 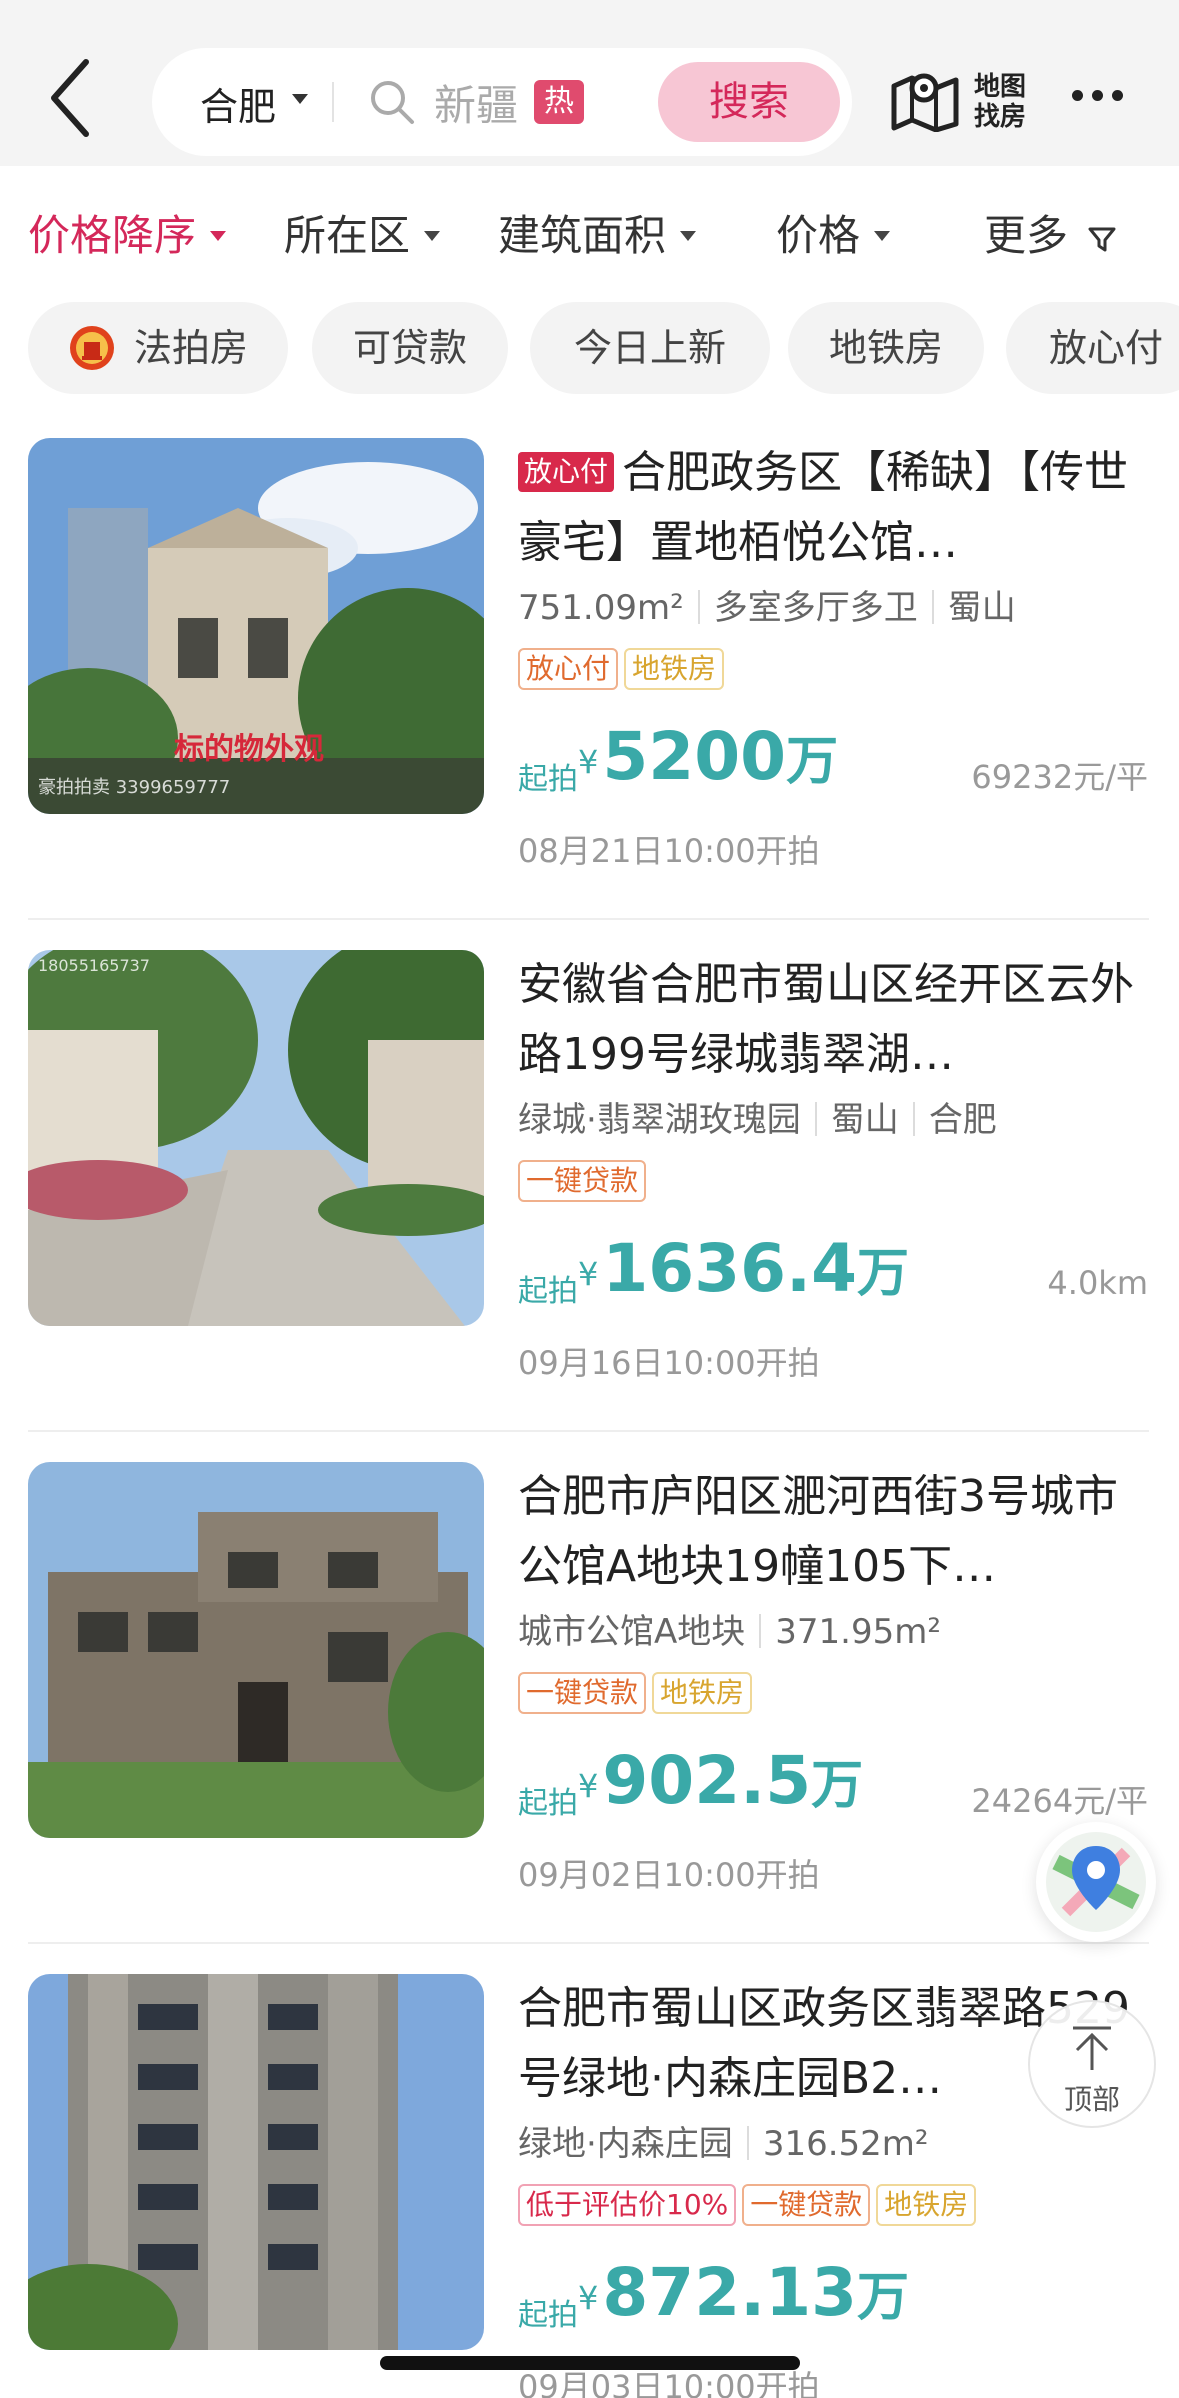 I want to click on unit-price: 69232元/平, so click(x=1059, y=777).